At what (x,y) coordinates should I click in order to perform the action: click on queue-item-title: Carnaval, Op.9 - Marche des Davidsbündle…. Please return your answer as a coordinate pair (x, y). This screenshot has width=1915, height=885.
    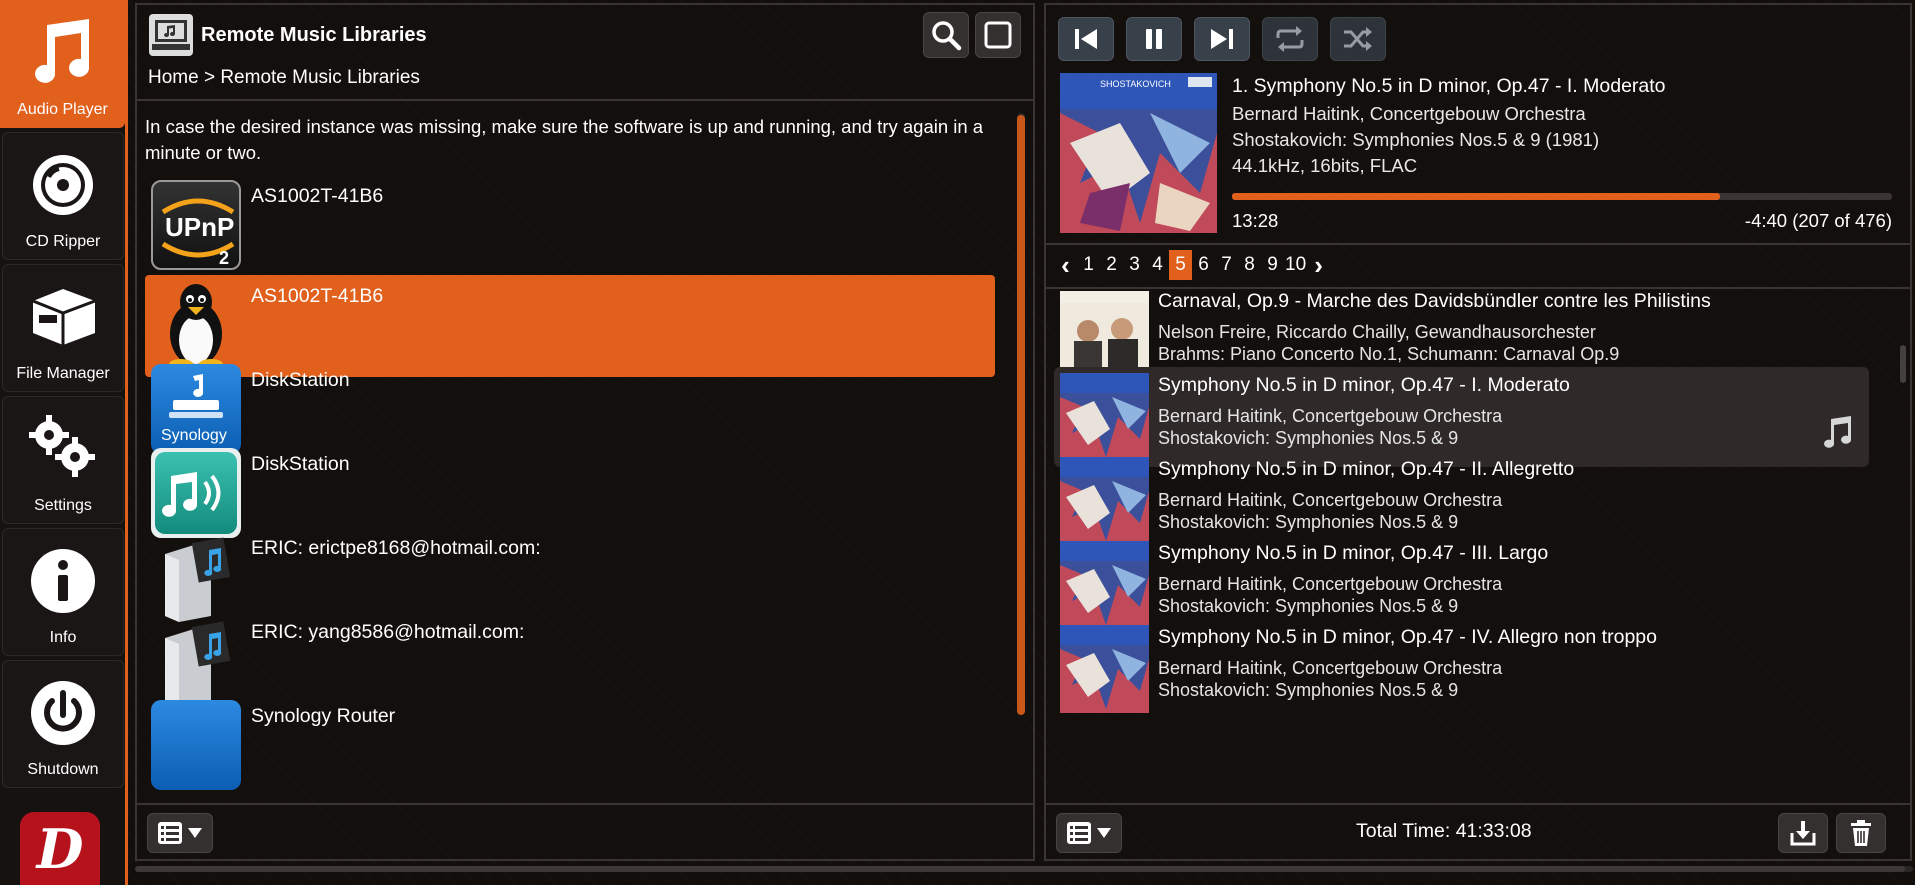
    Looking at the image, I should click on (1434, 301).